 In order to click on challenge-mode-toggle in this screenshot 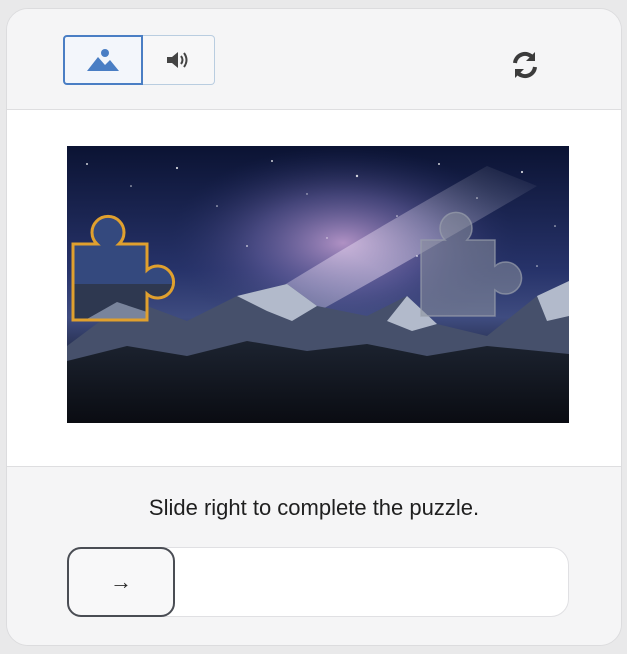, I will do `click(139, 60)`.